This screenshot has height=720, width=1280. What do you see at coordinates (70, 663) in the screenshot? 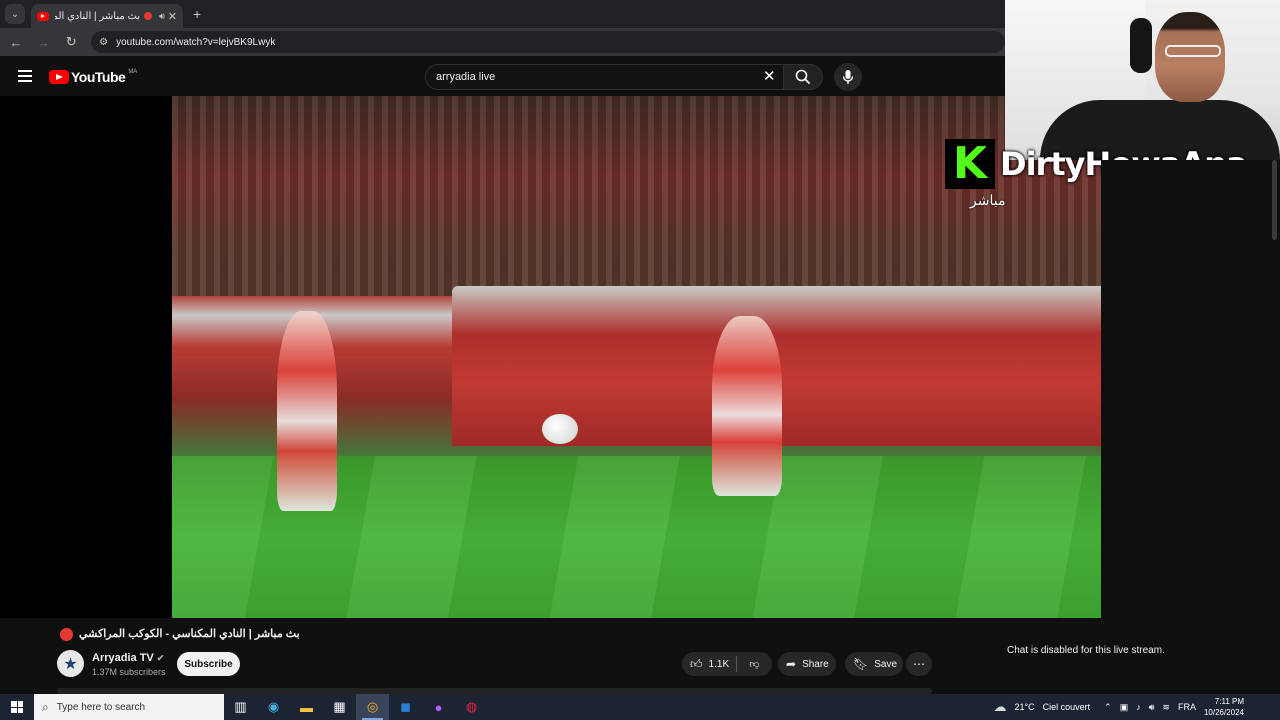
I see `channel-avatar: ★` at bounding box center [70, 663].